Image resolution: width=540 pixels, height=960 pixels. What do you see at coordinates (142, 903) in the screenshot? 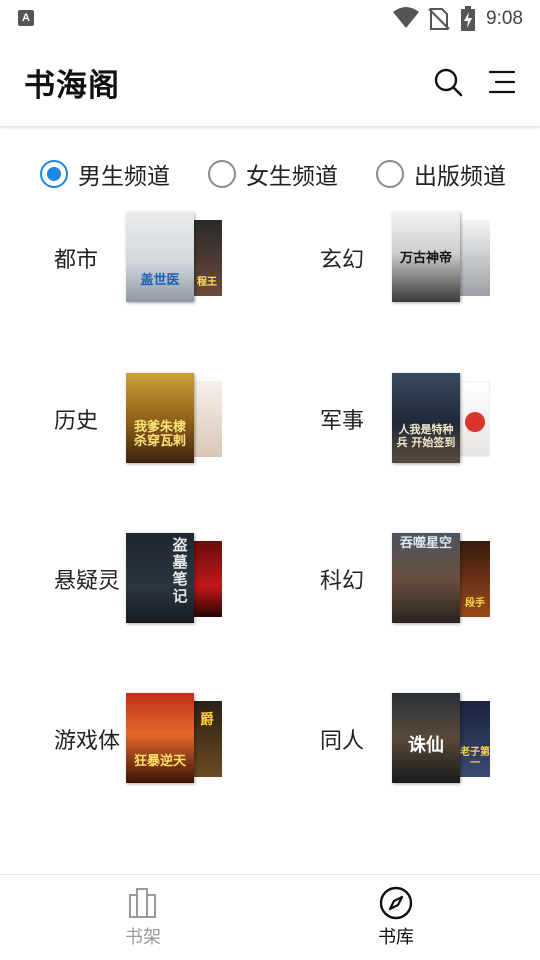
I see `bookshelf-icon` at bounding box center [142, 903].